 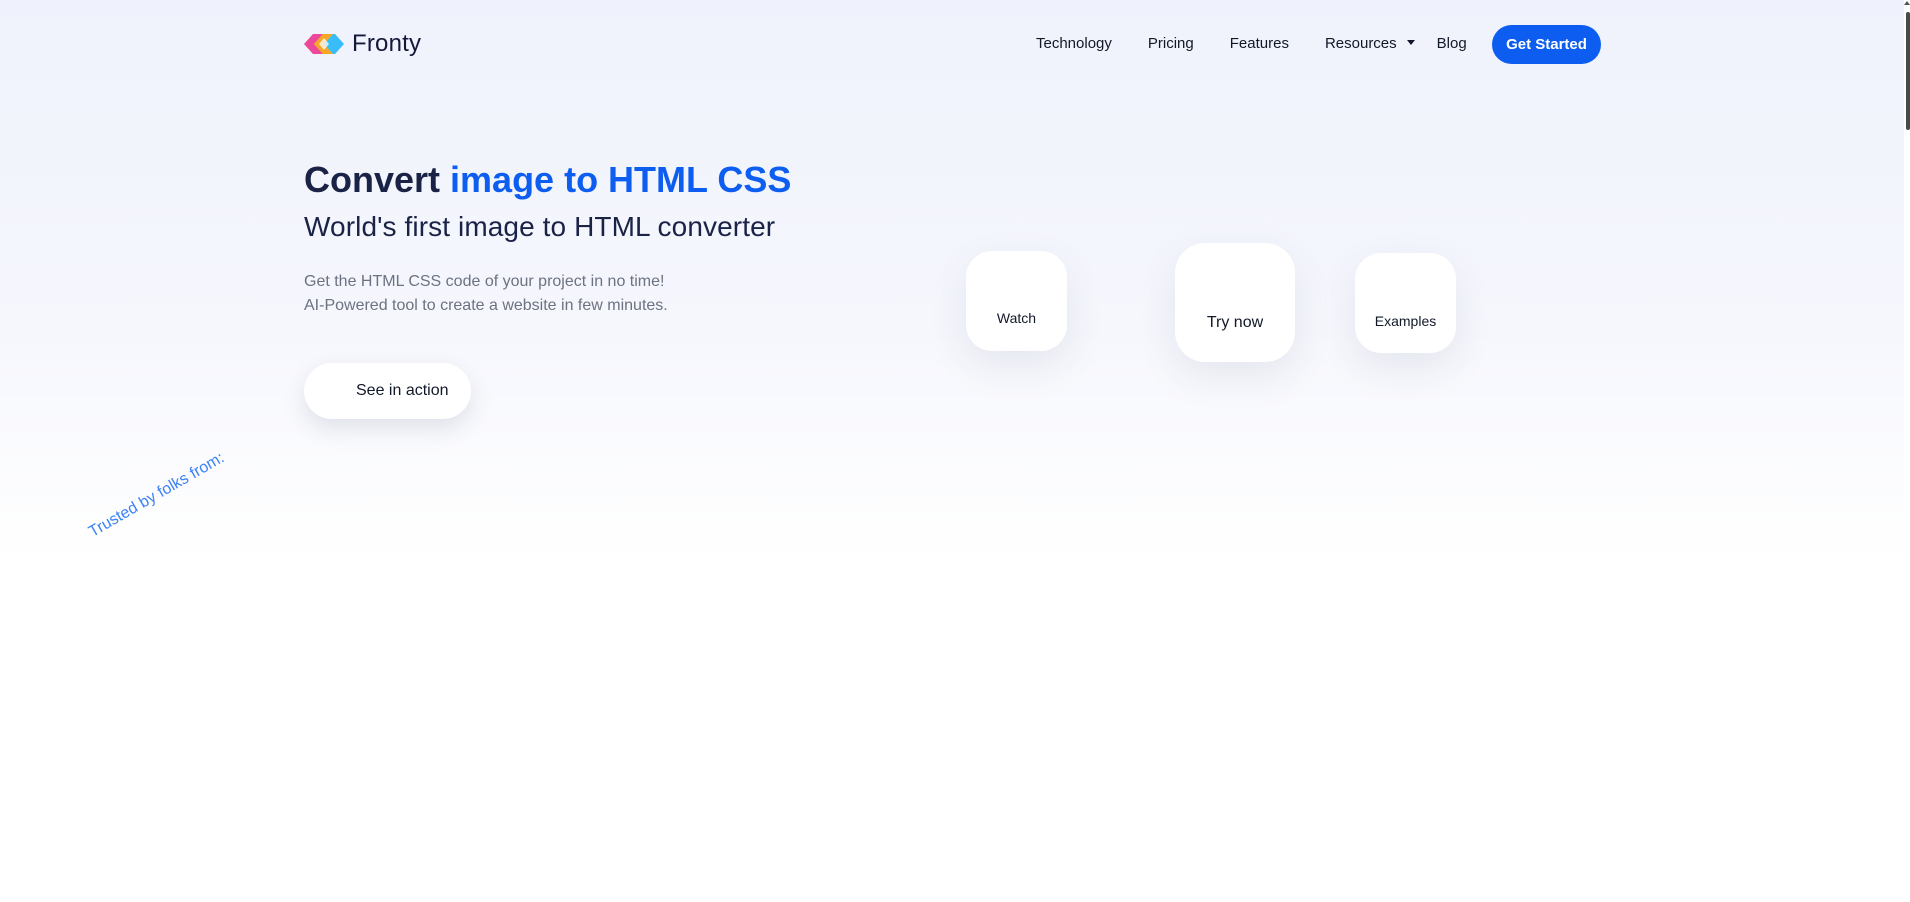 What do you see at coordinates (1074, 44) in the screenshot?
I see `nav-technology: Technology` at bounding box center [1074, 44].